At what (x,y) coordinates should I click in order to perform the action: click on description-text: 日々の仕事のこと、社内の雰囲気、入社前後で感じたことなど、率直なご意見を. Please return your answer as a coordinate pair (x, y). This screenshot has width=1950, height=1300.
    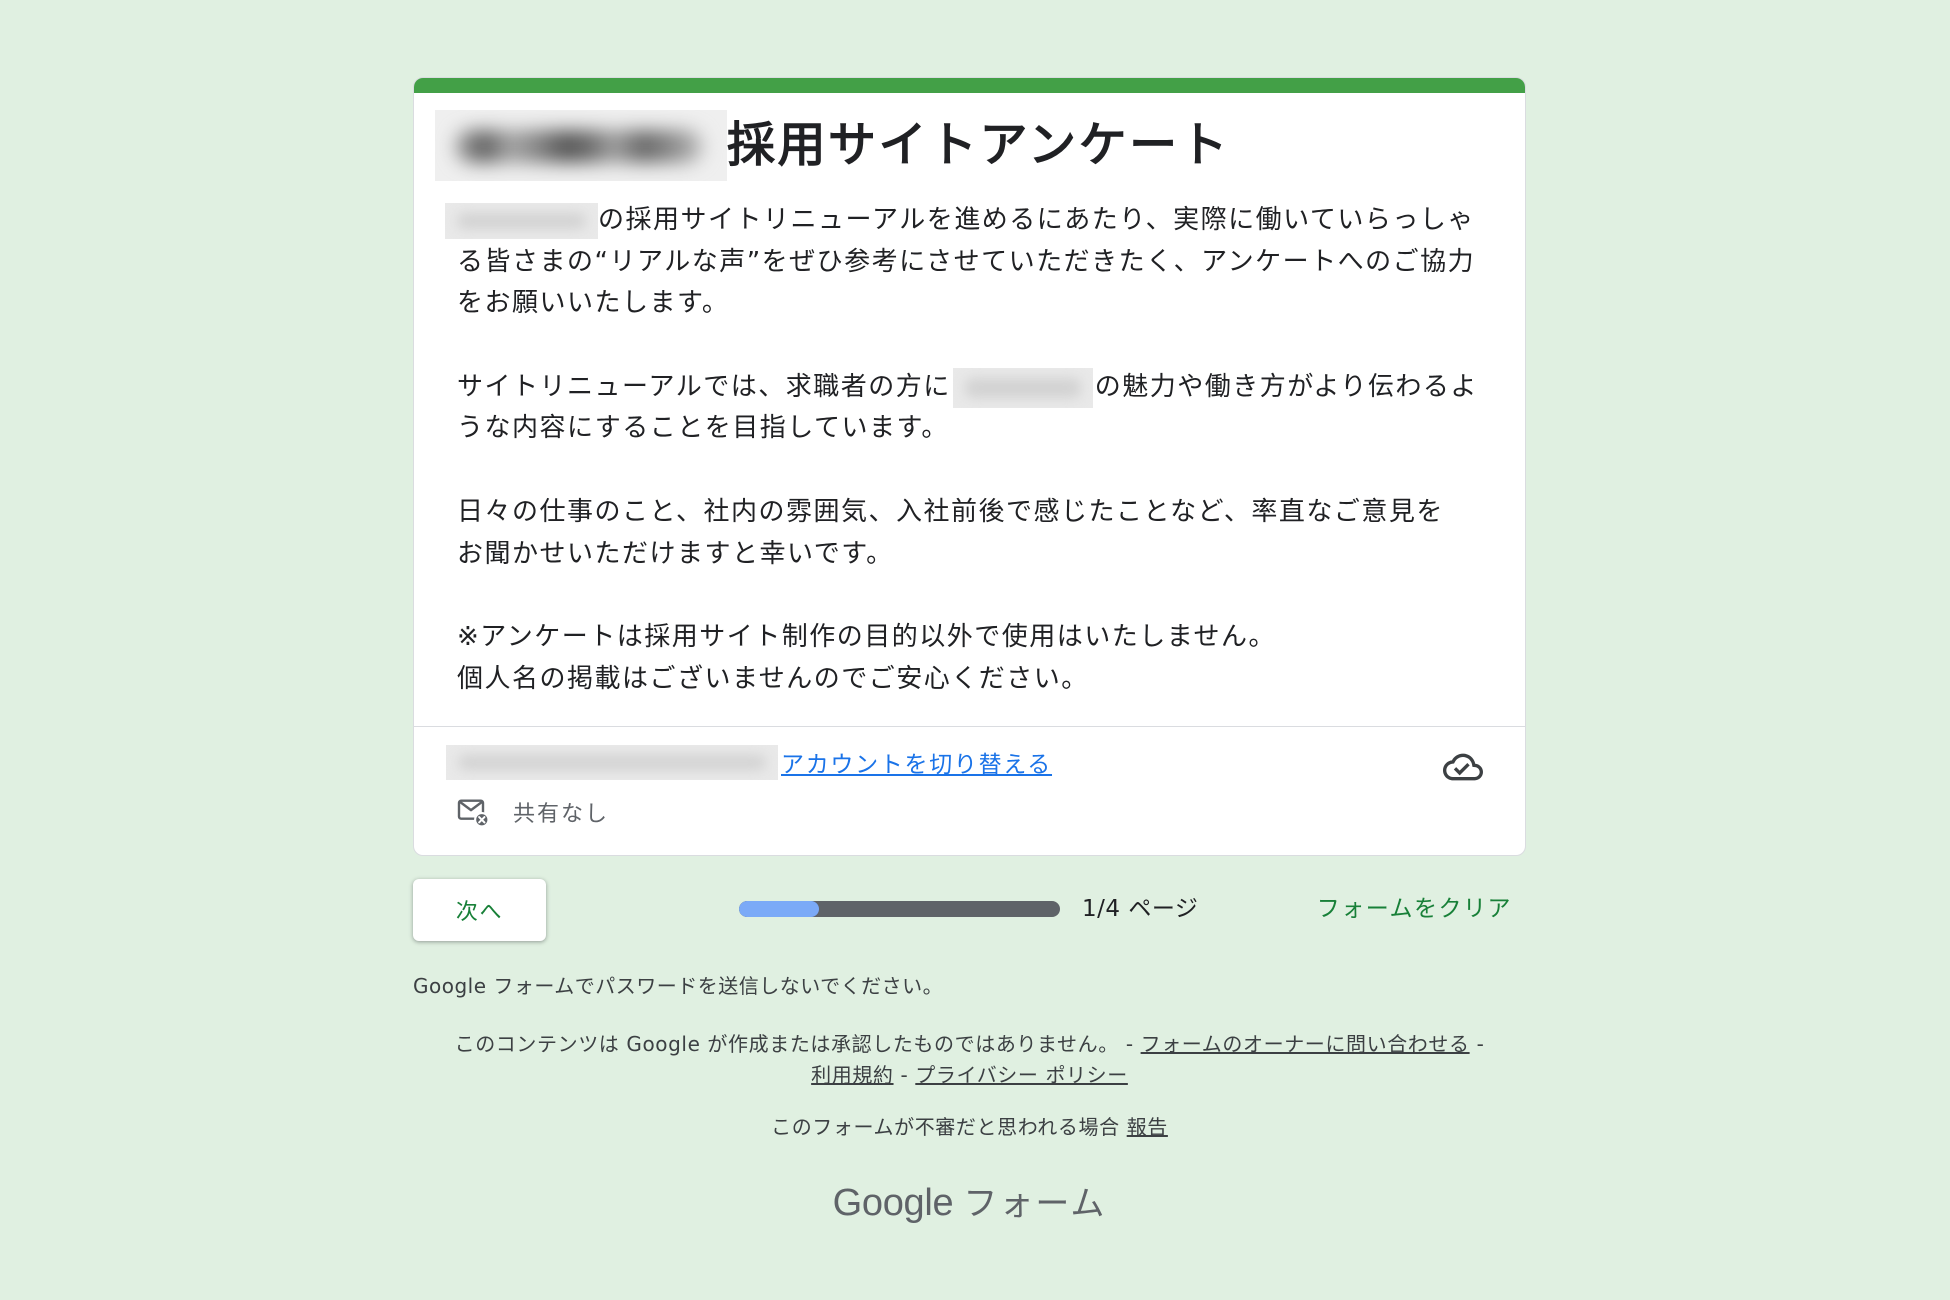
    Looking at the image, I should click on (950, 511).